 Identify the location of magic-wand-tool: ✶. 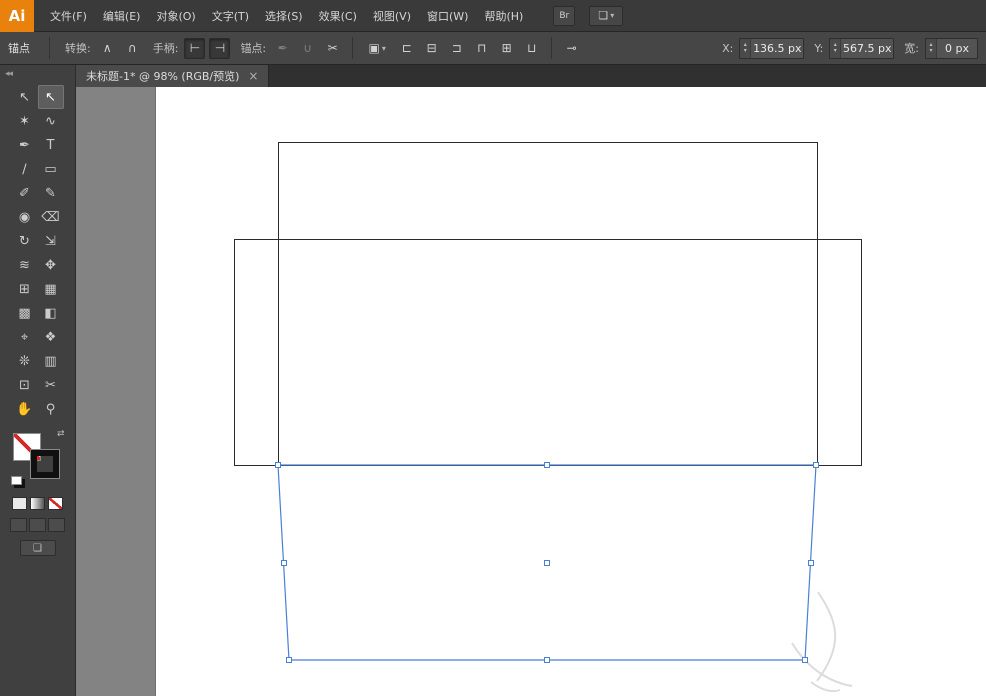
(25, 121).